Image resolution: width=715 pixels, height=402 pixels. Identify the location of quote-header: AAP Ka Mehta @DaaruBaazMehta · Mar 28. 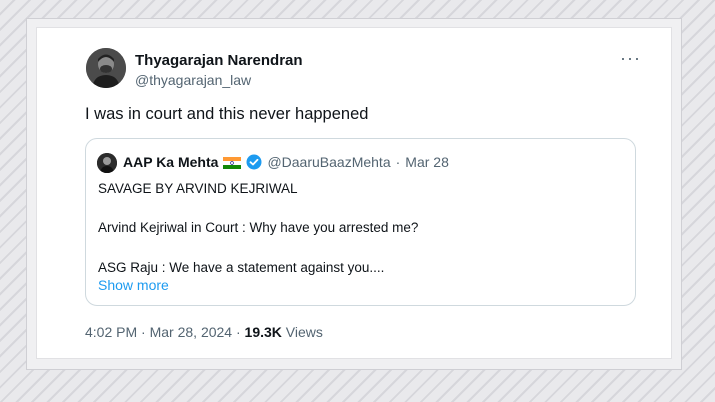
(286, 162).